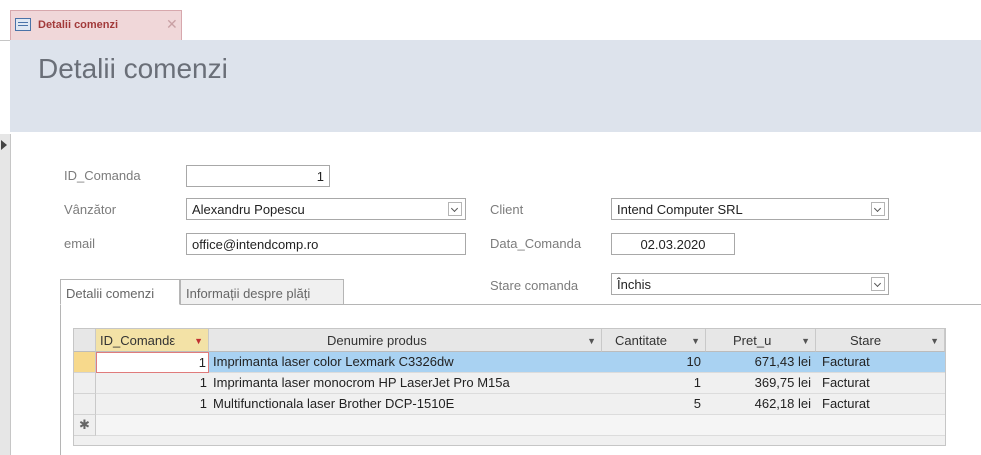 This screenshot has width=981, height=455. Describe the element at coordinates (761, 404) in the screenshot. I see `cell-pret: 462,18 lei` at that location.